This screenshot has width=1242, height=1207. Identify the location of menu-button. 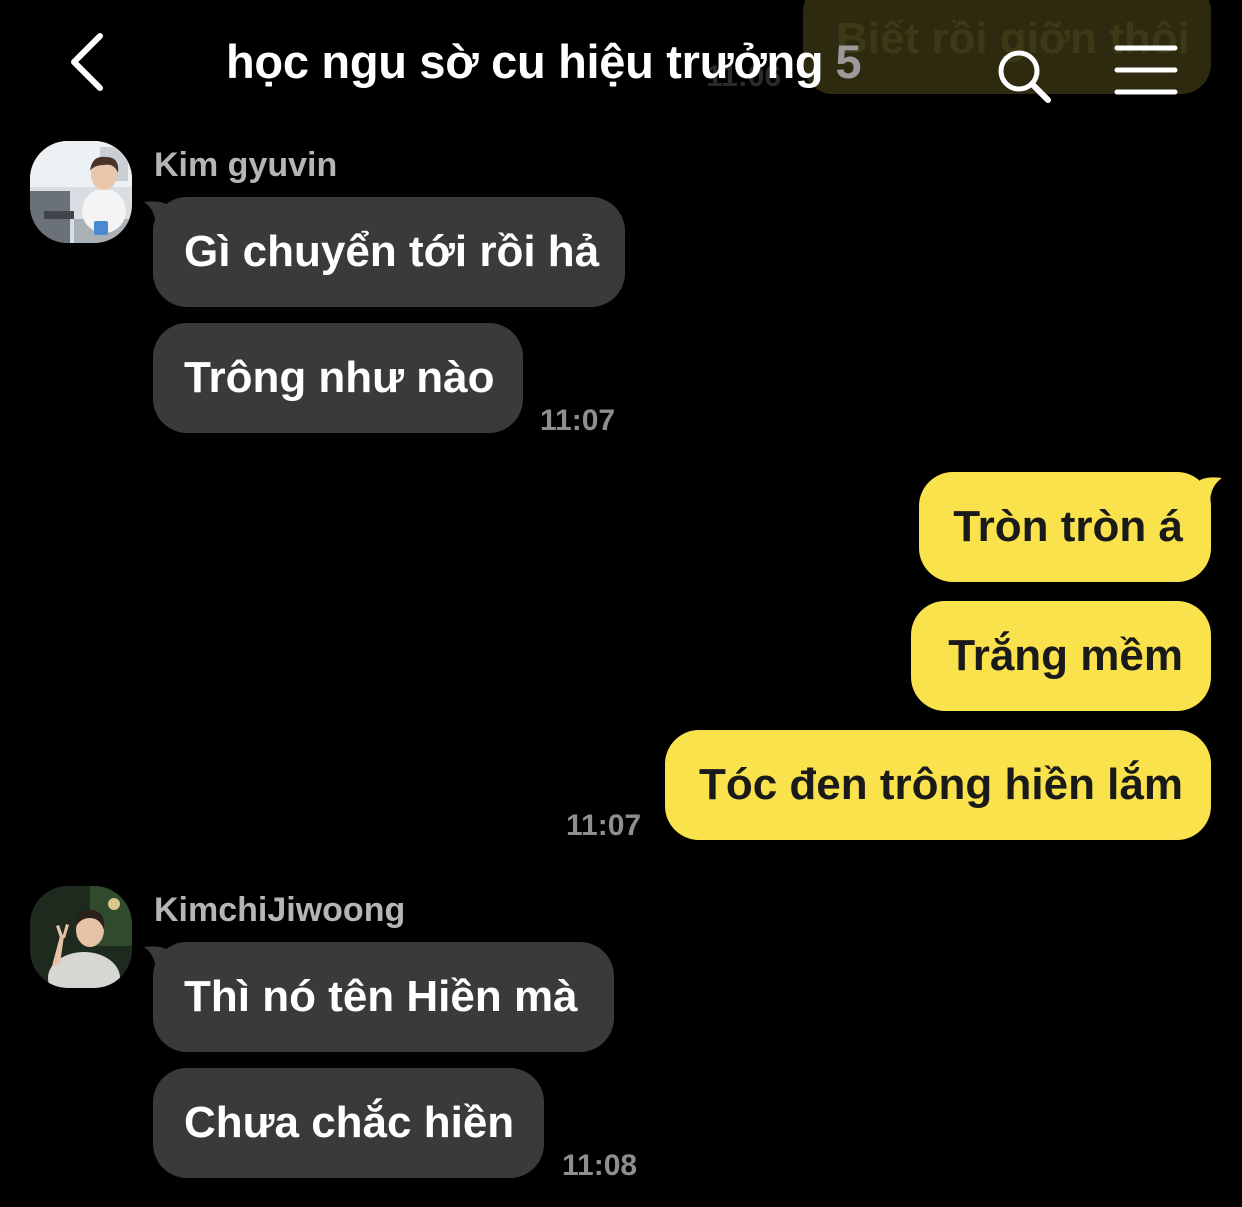
(1146, 70).